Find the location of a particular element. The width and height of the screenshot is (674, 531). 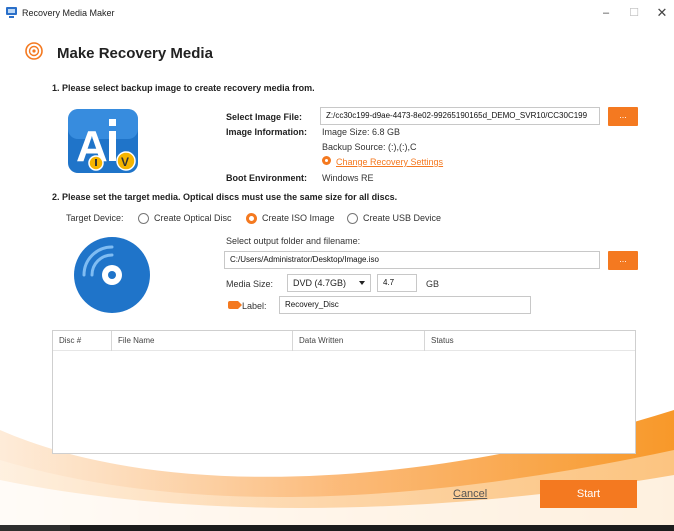

iso-image-option-label: Create ISO Image is located at coordinates (298, 218).